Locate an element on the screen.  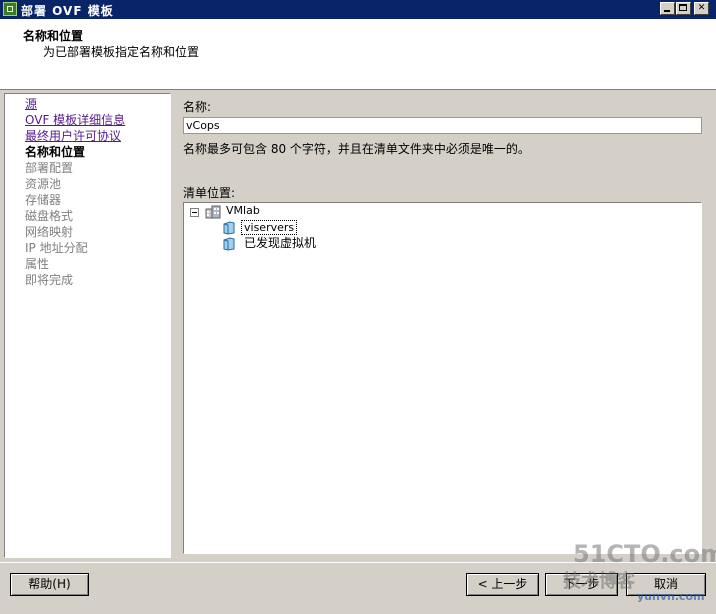
tree-row-root: VMlab is located at coordinates (334, 211).